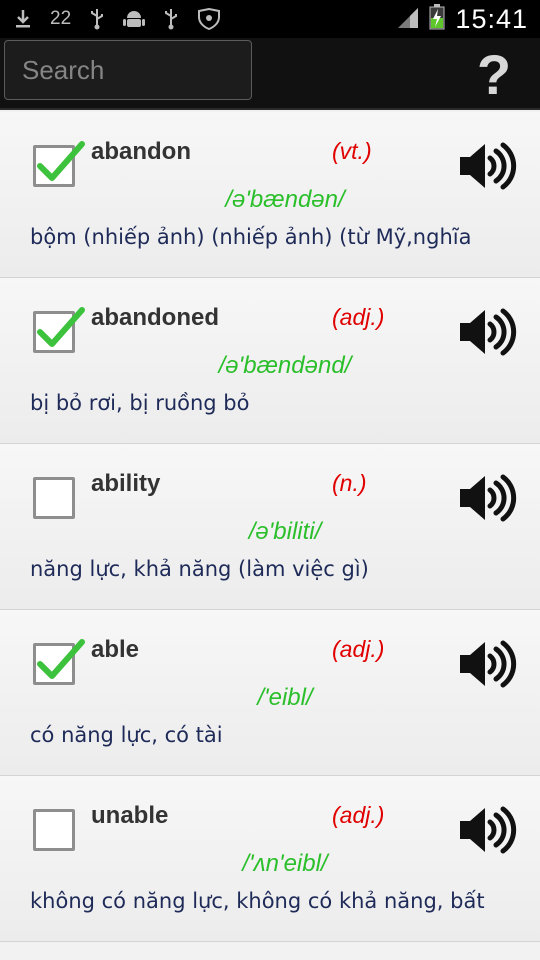 This screenshot has height=960, width=540. I want to click on battery-charging-icon, so click(437, 19).